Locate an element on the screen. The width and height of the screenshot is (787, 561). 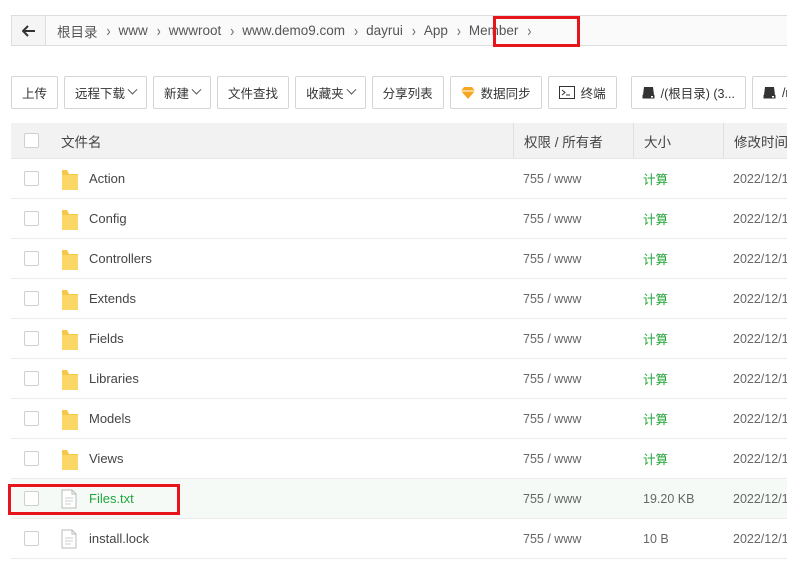
data-sync-button: 数据同步 is located at coordinates (495, 92).